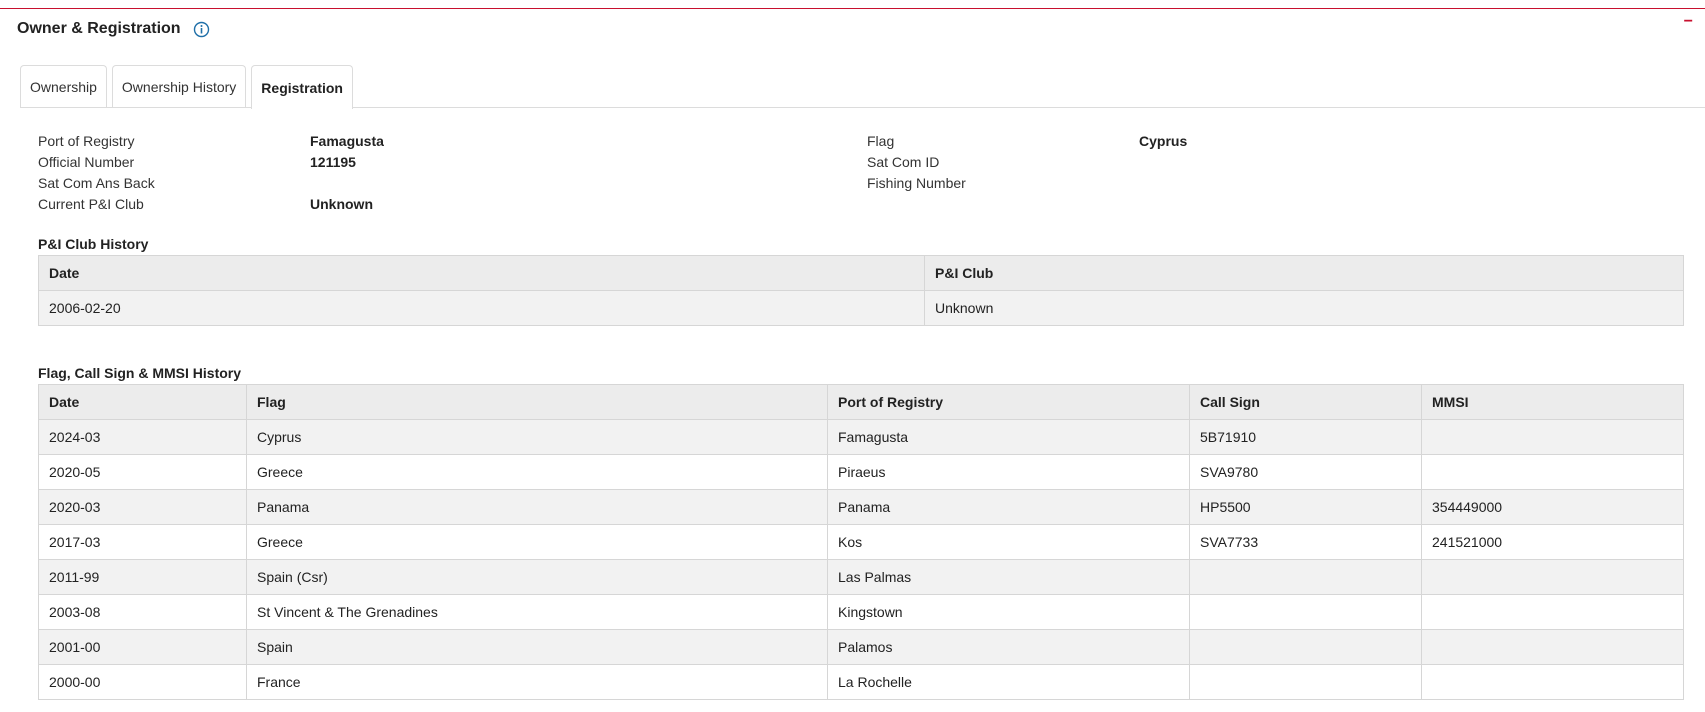  I want to click on table-cell: 2003-08, so click(142, 612).